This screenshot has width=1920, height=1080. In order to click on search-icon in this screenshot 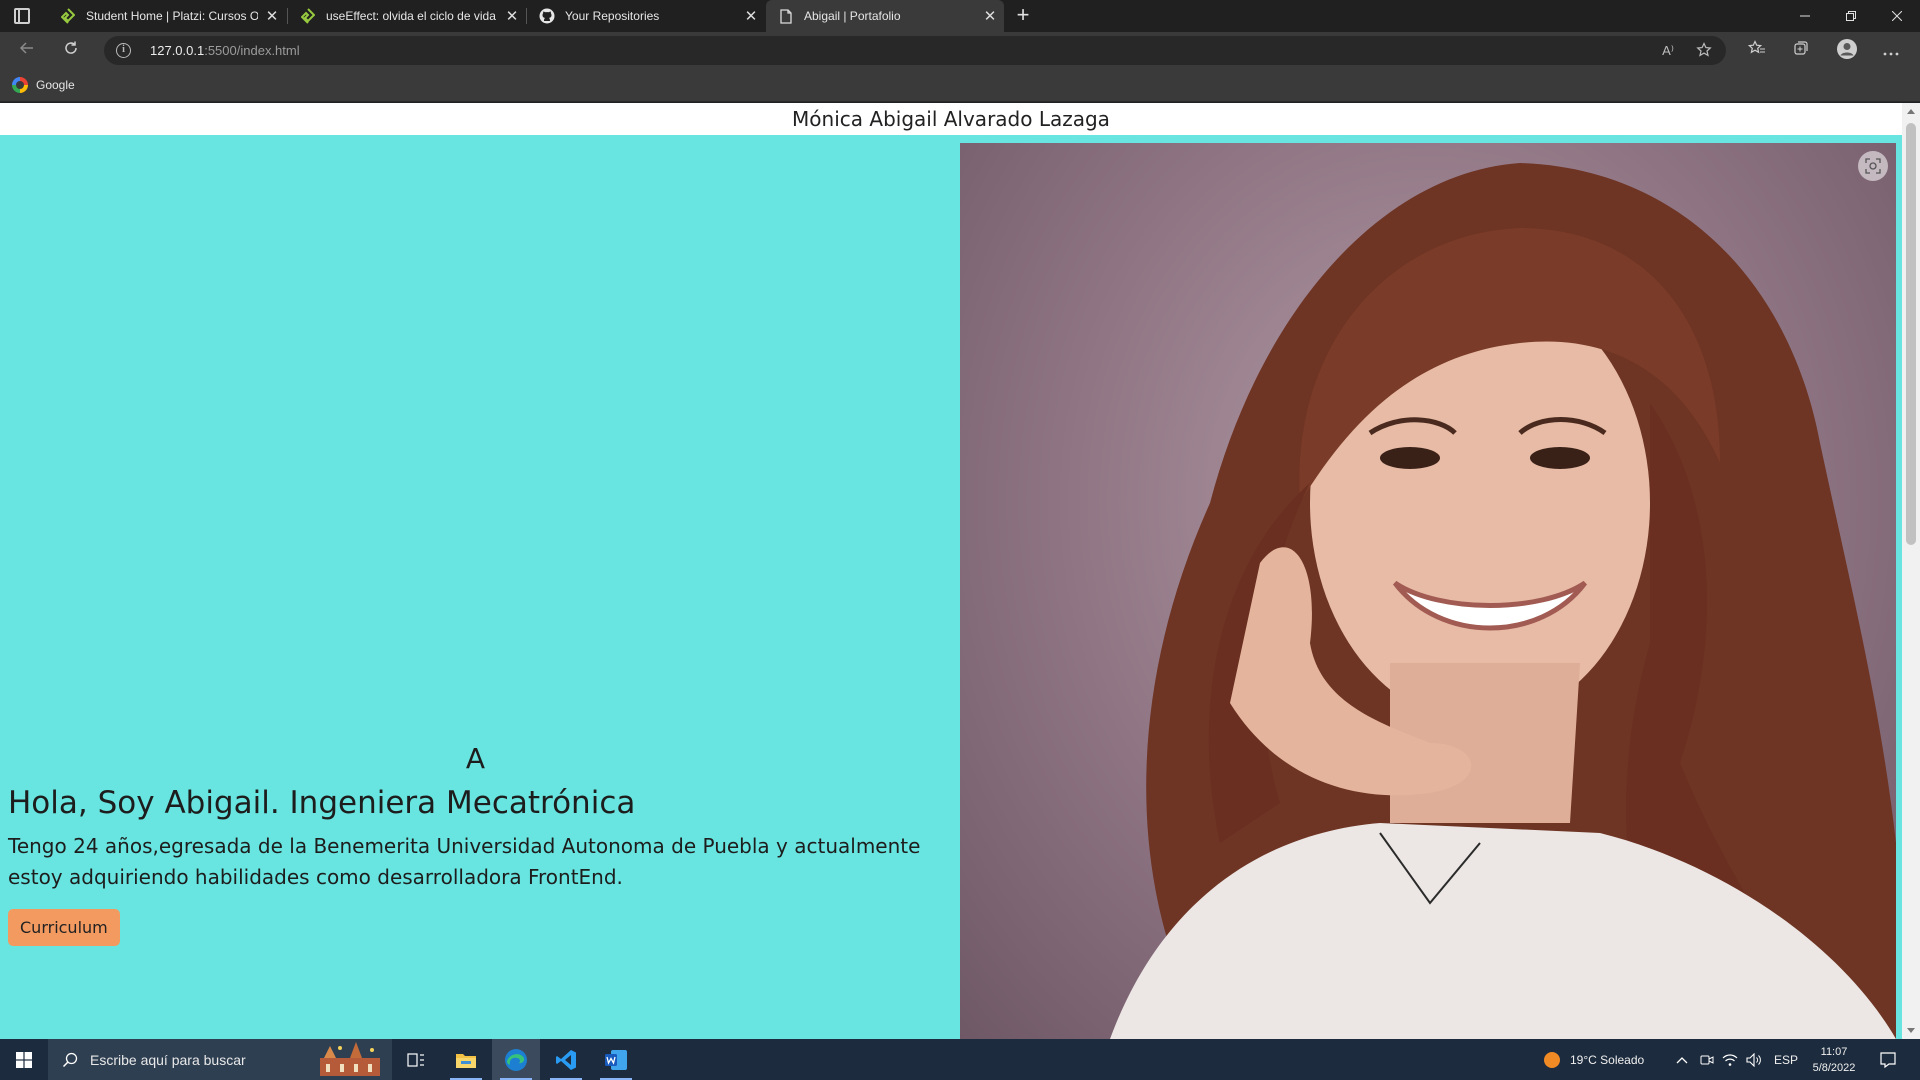, I will do `click(70, 1060)`.